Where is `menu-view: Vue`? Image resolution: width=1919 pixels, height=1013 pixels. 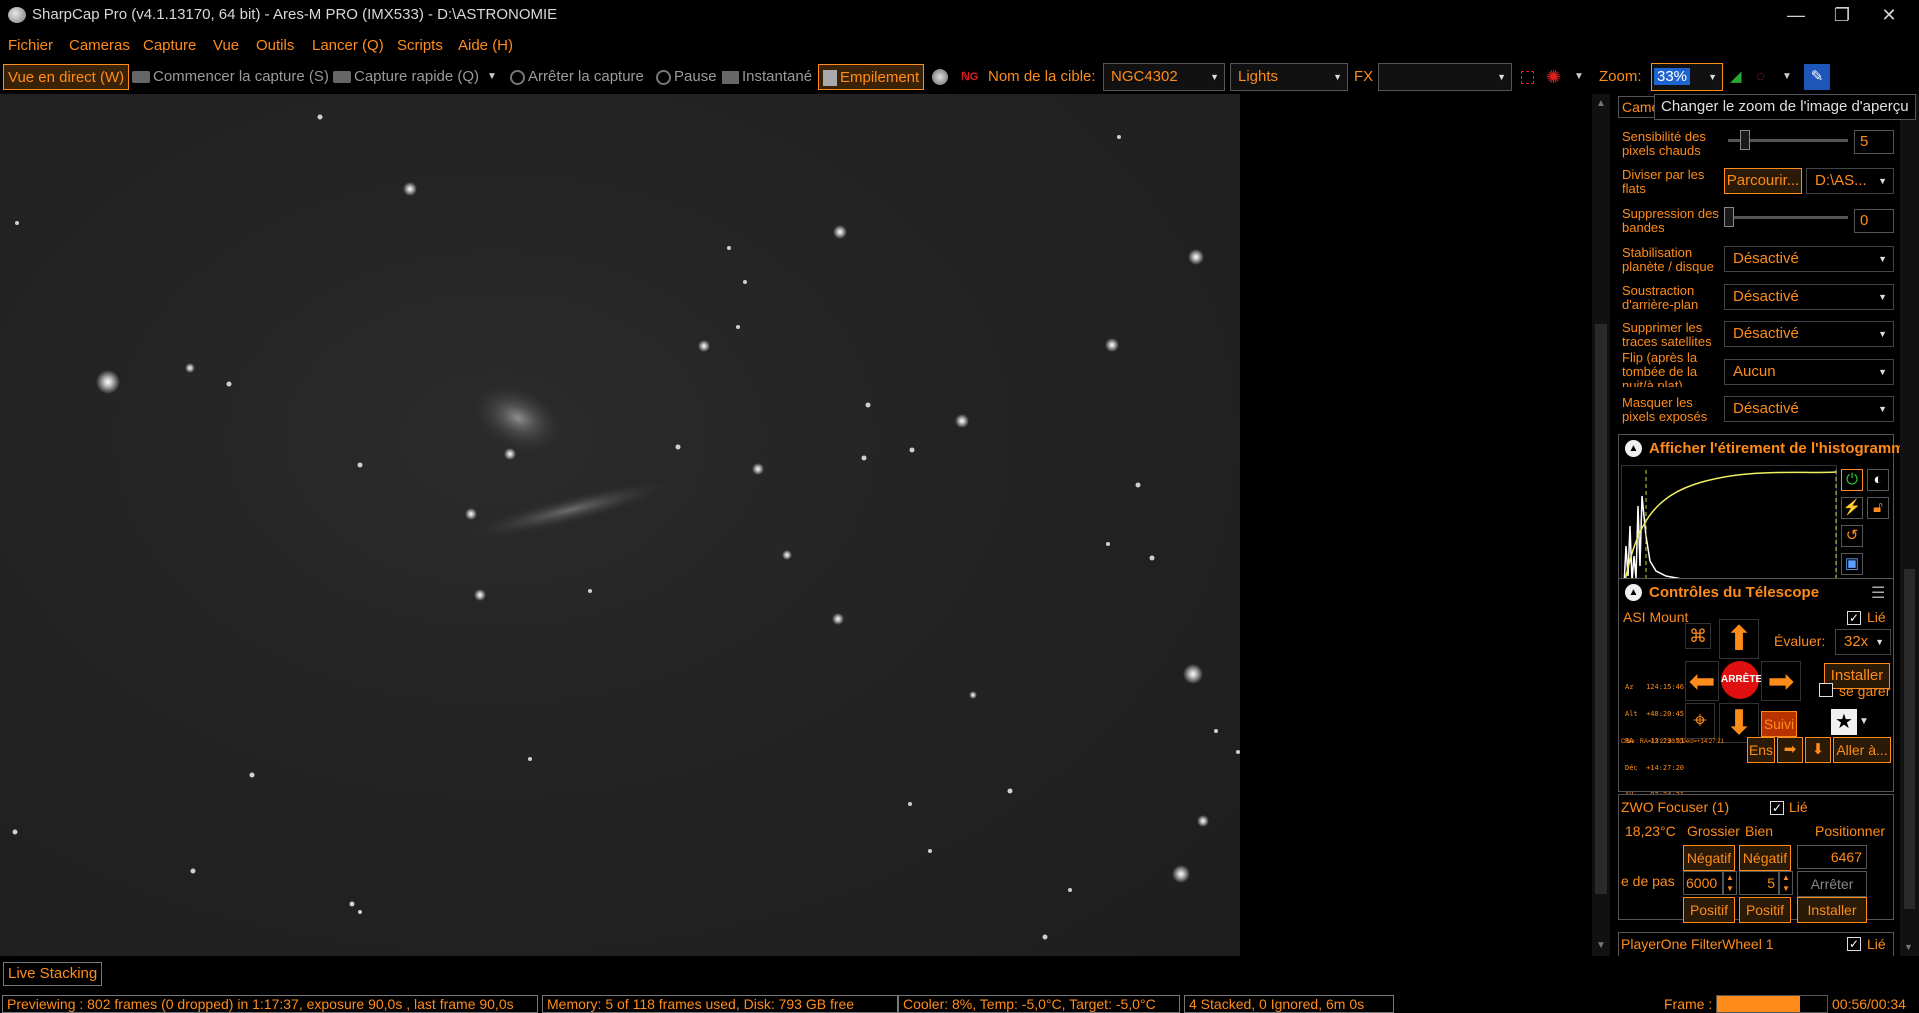 menu-view: Vue is located at coordinates (226, 45).